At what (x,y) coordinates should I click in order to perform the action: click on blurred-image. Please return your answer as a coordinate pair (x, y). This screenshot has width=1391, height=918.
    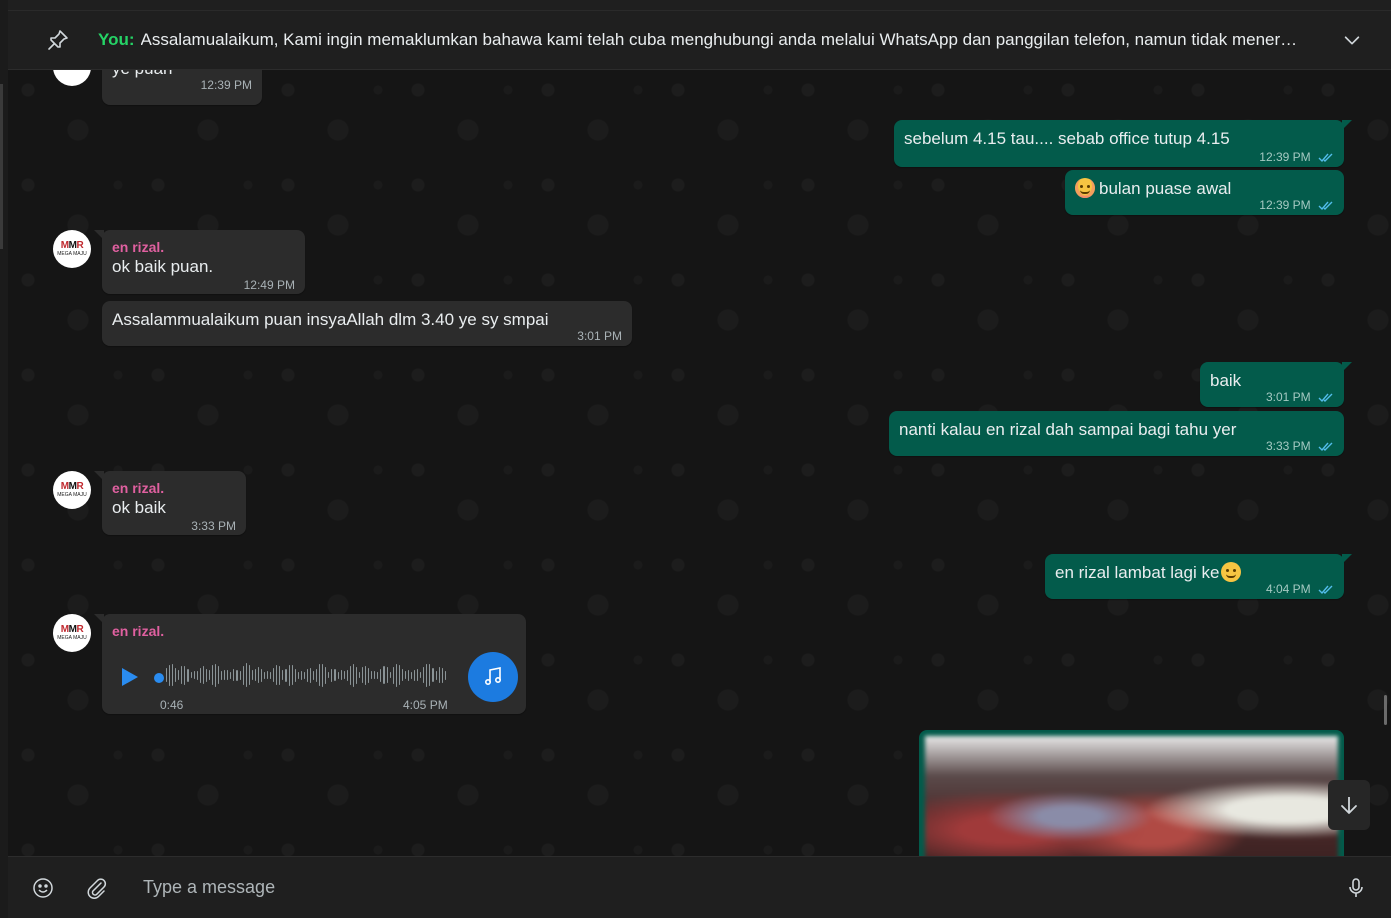
    Looking at the image, I should click on (1131, 796).